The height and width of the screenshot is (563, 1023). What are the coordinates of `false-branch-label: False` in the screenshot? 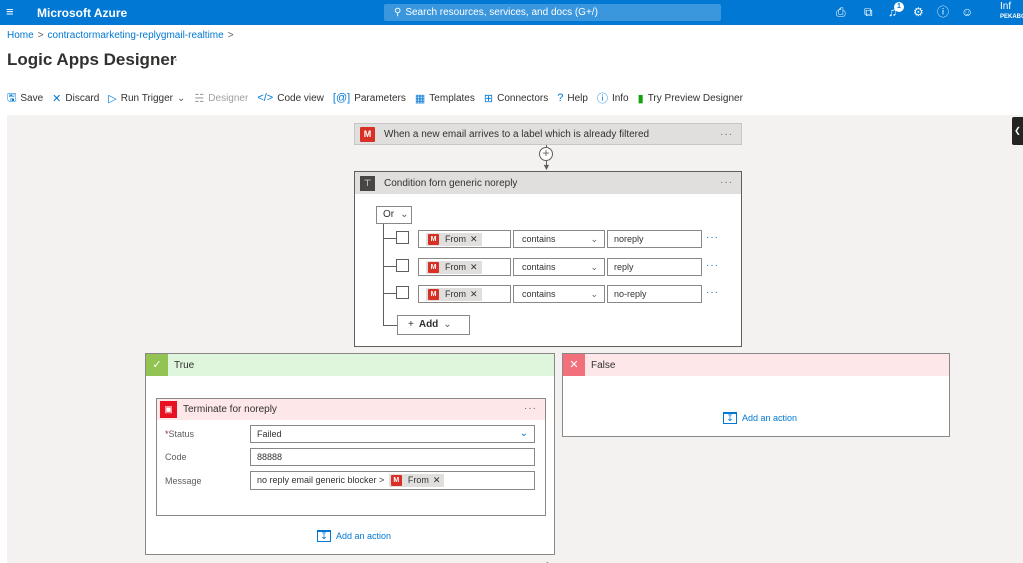 It's located at (603, 365).